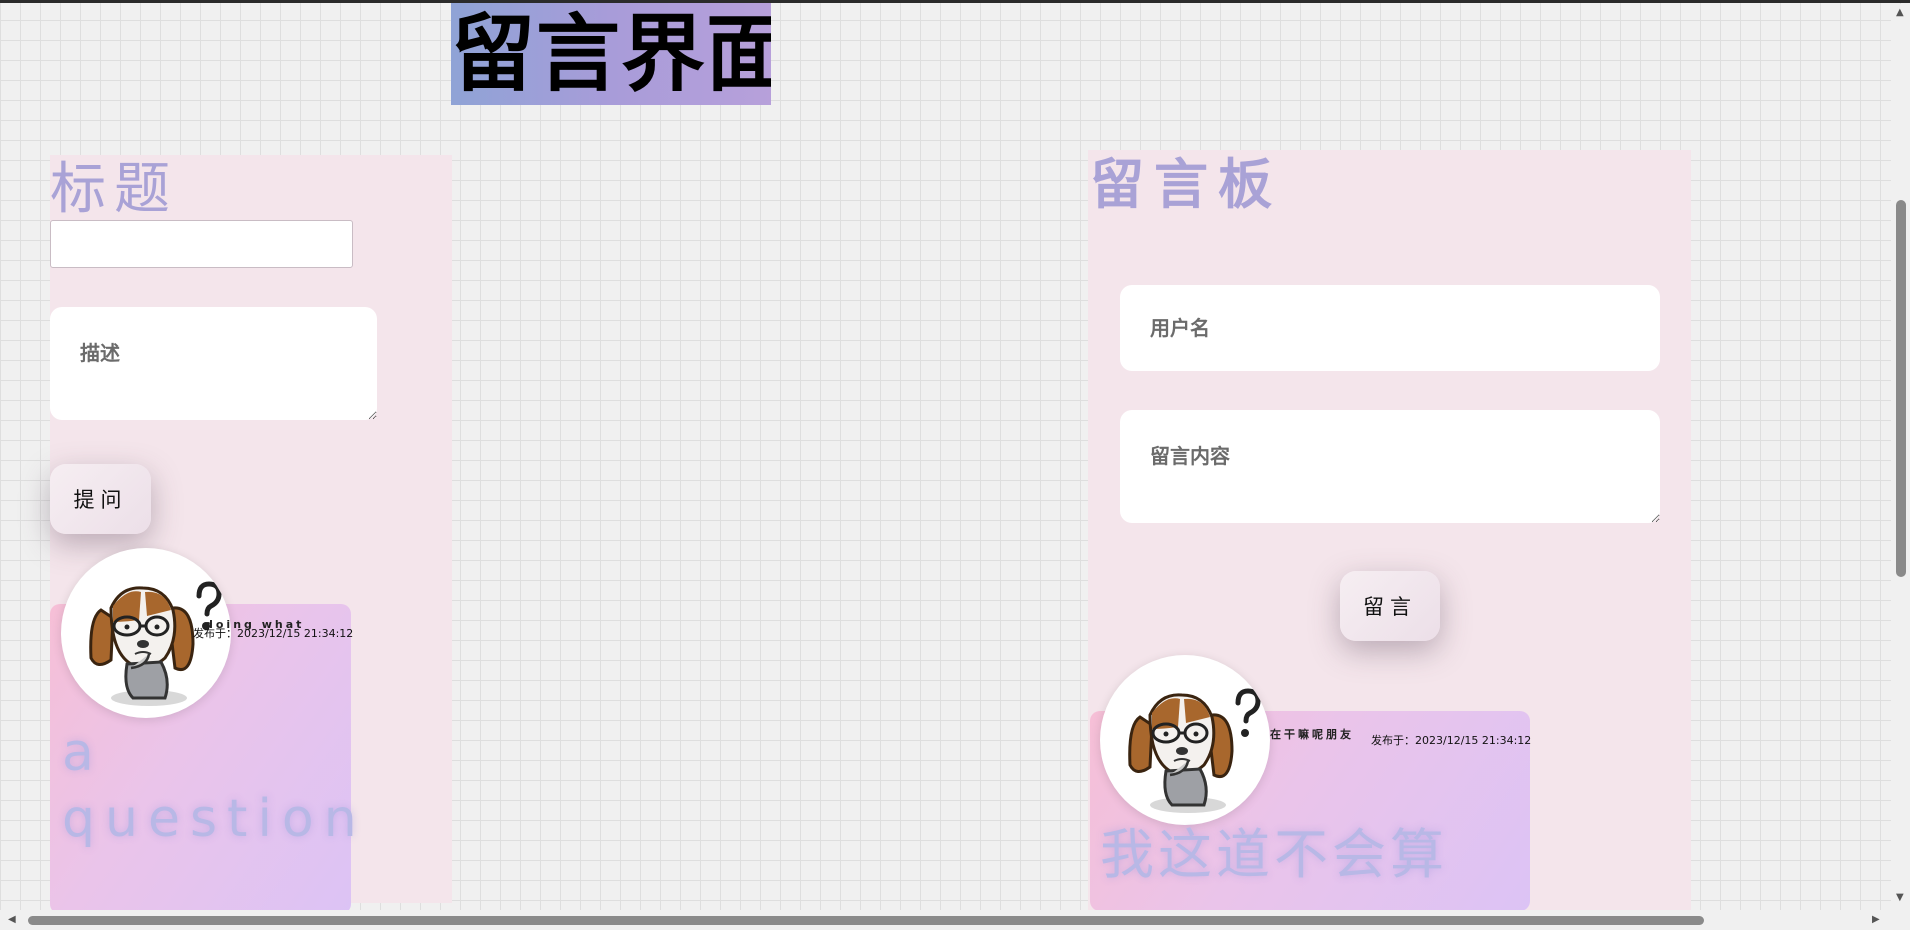  What do you see at coordinates (1390, 606) in the screenshot?
I see `post-message-button: 留言` at bounding box center [1390, 606].